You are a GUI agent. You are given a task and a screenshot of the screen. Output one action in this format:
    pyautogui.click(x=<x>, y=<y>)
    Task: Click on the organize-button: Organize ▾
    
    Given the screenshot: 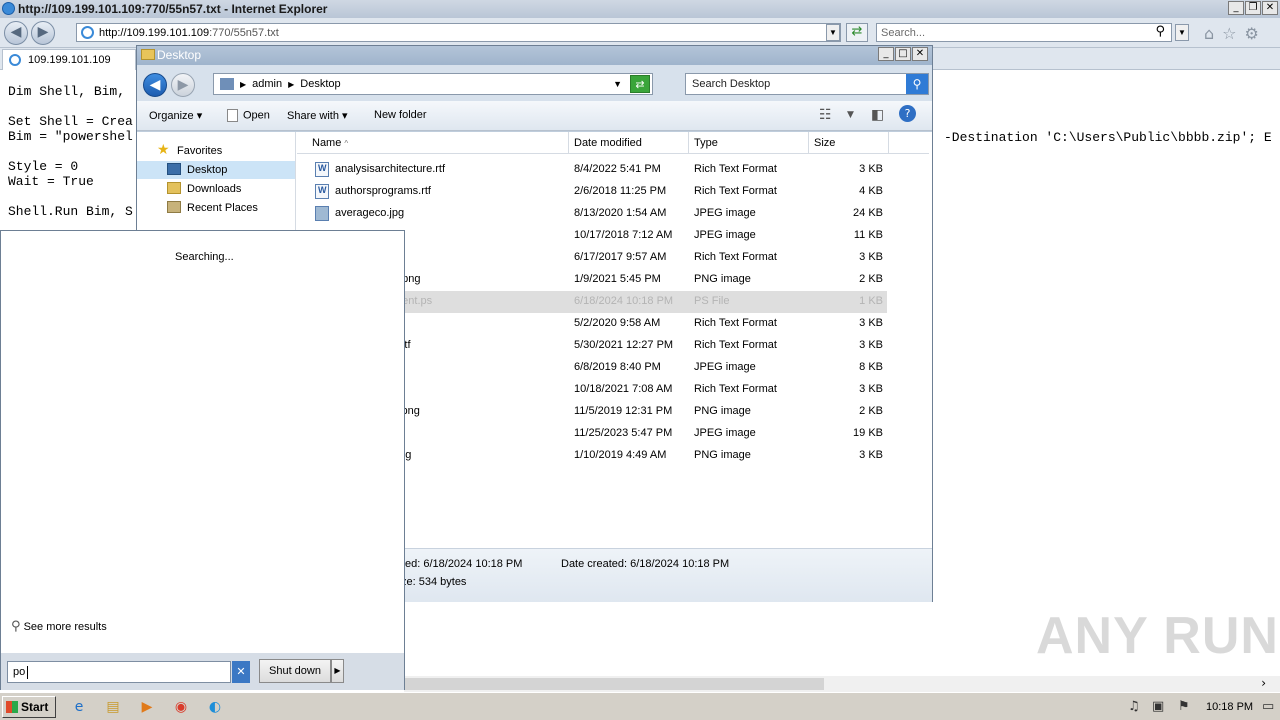 What is the action you would take?
    pyautogui.click(x=175, y=115)
    